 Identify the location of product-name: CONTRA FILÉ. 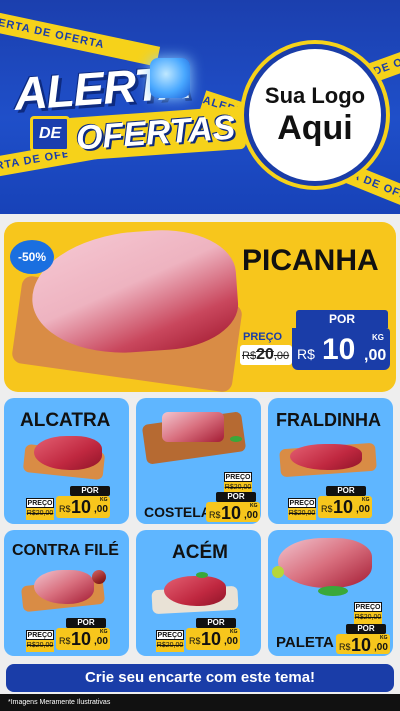
(65, 550).